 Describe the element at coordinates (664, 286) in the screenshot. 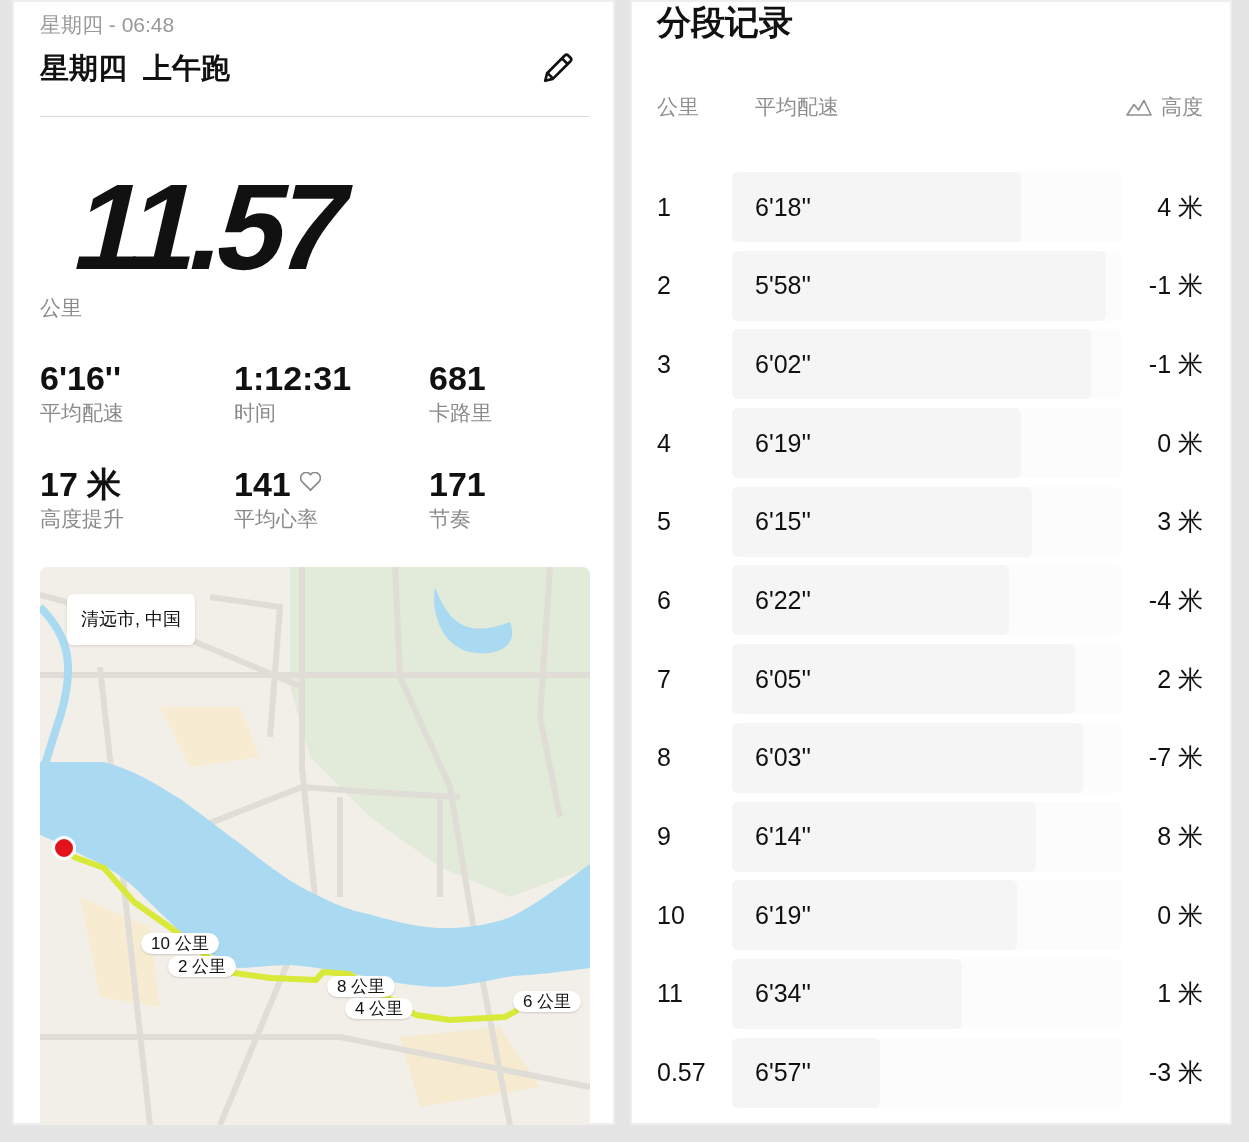

I see `split-km: 2` at that location.